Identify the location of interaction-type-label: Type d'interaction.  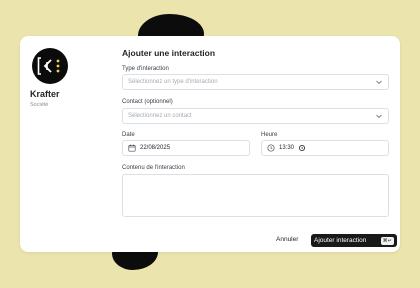
(145, 69).